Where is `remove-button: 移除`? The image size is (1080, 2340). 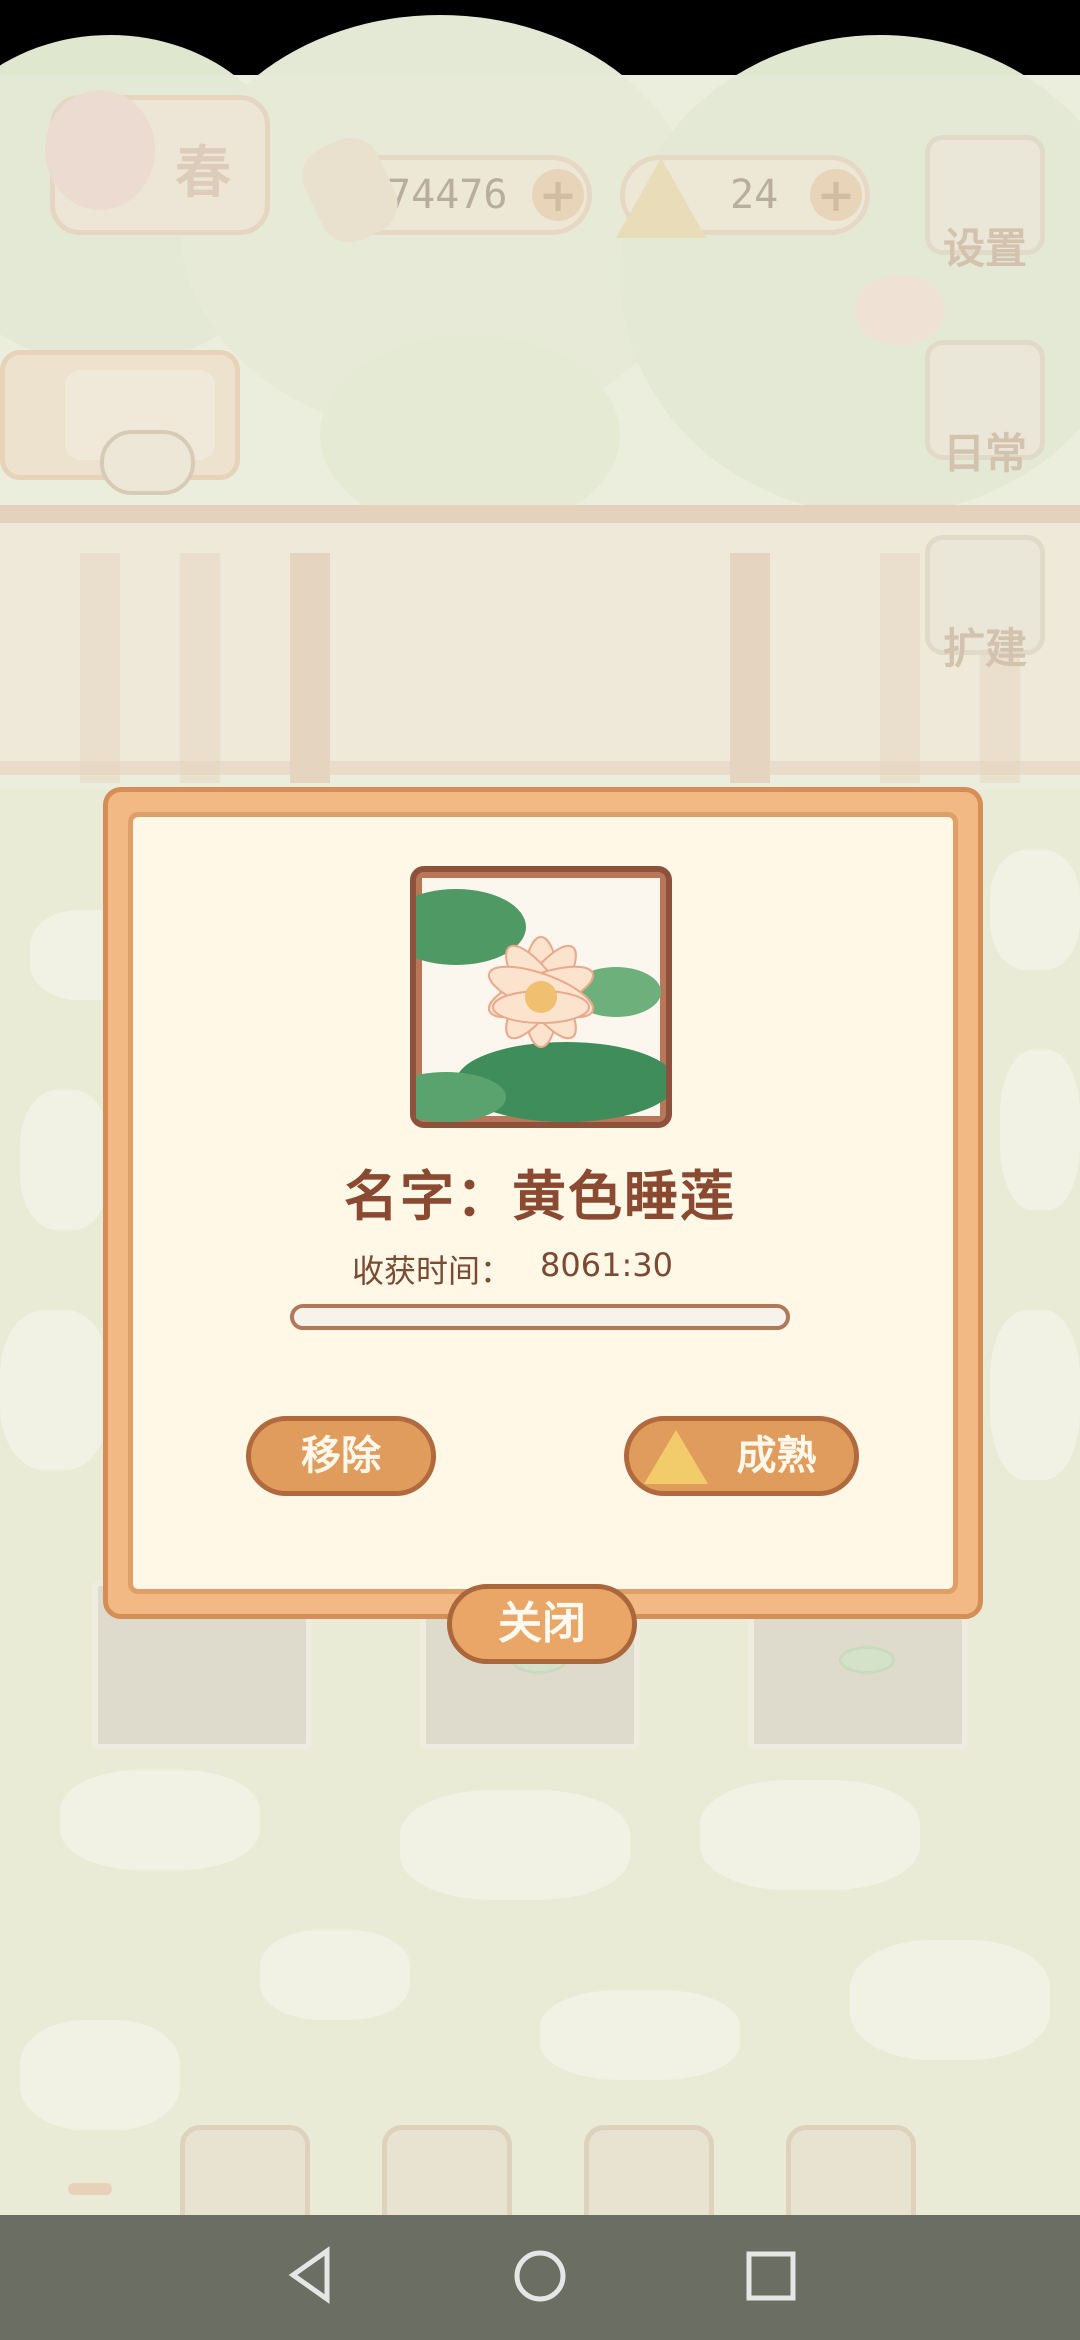 remove-button: 移除 is located at coordinates (341, 1456).